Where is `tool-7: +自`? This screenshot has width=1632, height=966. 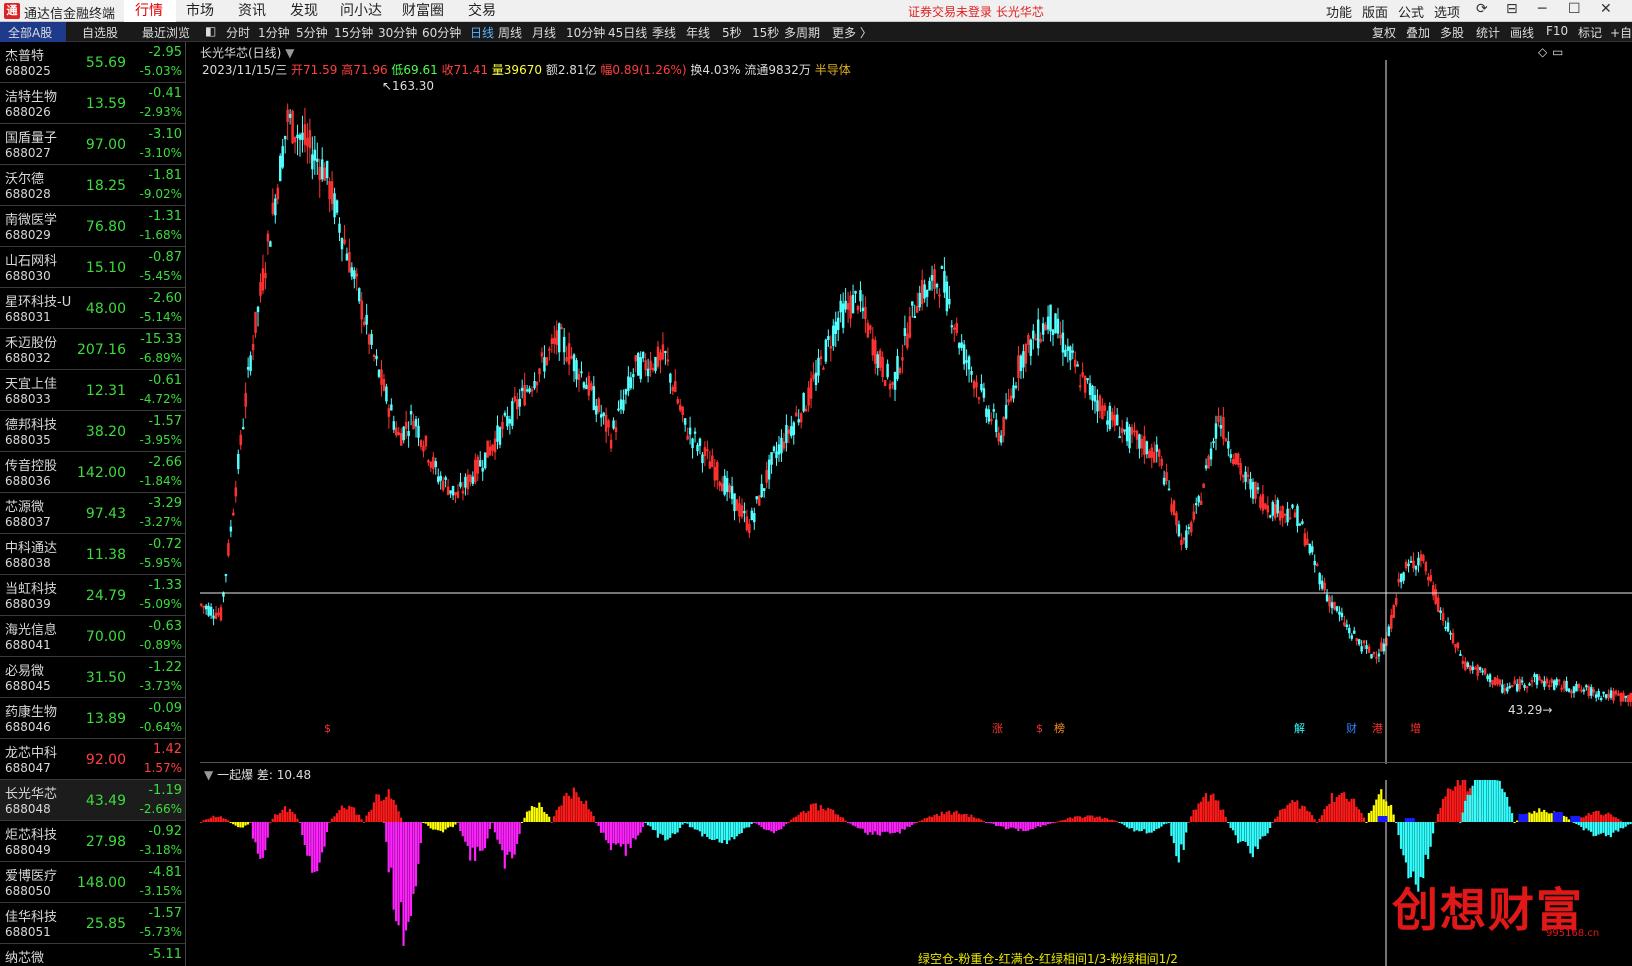 tool-7: +自 is located at coordinates (1621, 32).